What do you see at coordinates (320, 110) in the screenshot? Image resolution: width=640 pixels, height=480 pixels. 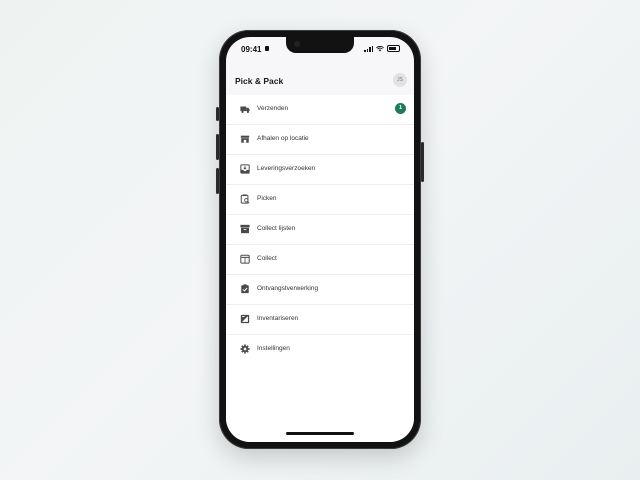 I see `menu-item-verzenden: Verzenden 1` at bounding box center [320, 110].